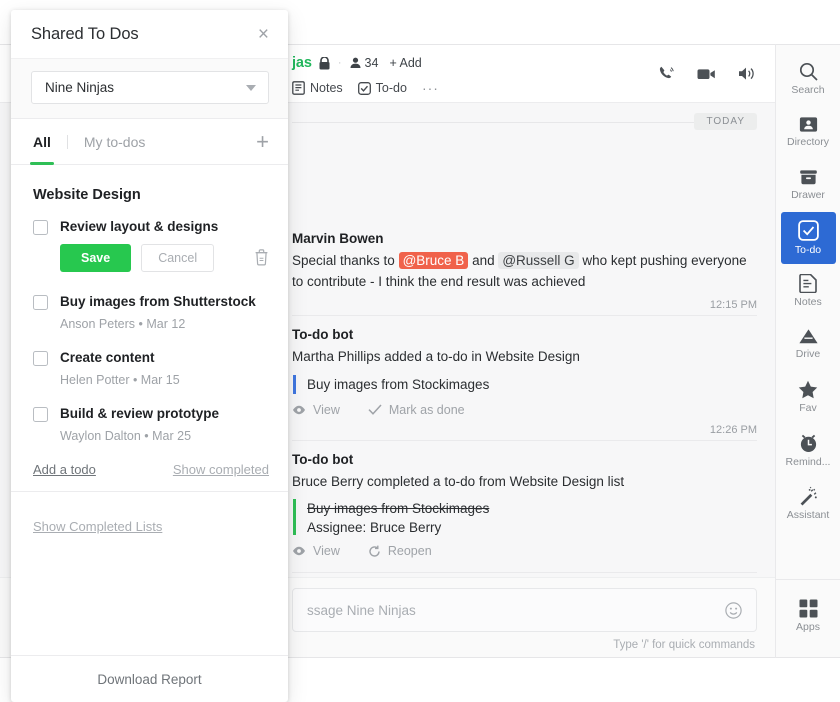 The width and height of the screenshot is (840, 702). Describe the element at coordinates (746, 73) in the screenshot. I see `speaker-icon` at that location.